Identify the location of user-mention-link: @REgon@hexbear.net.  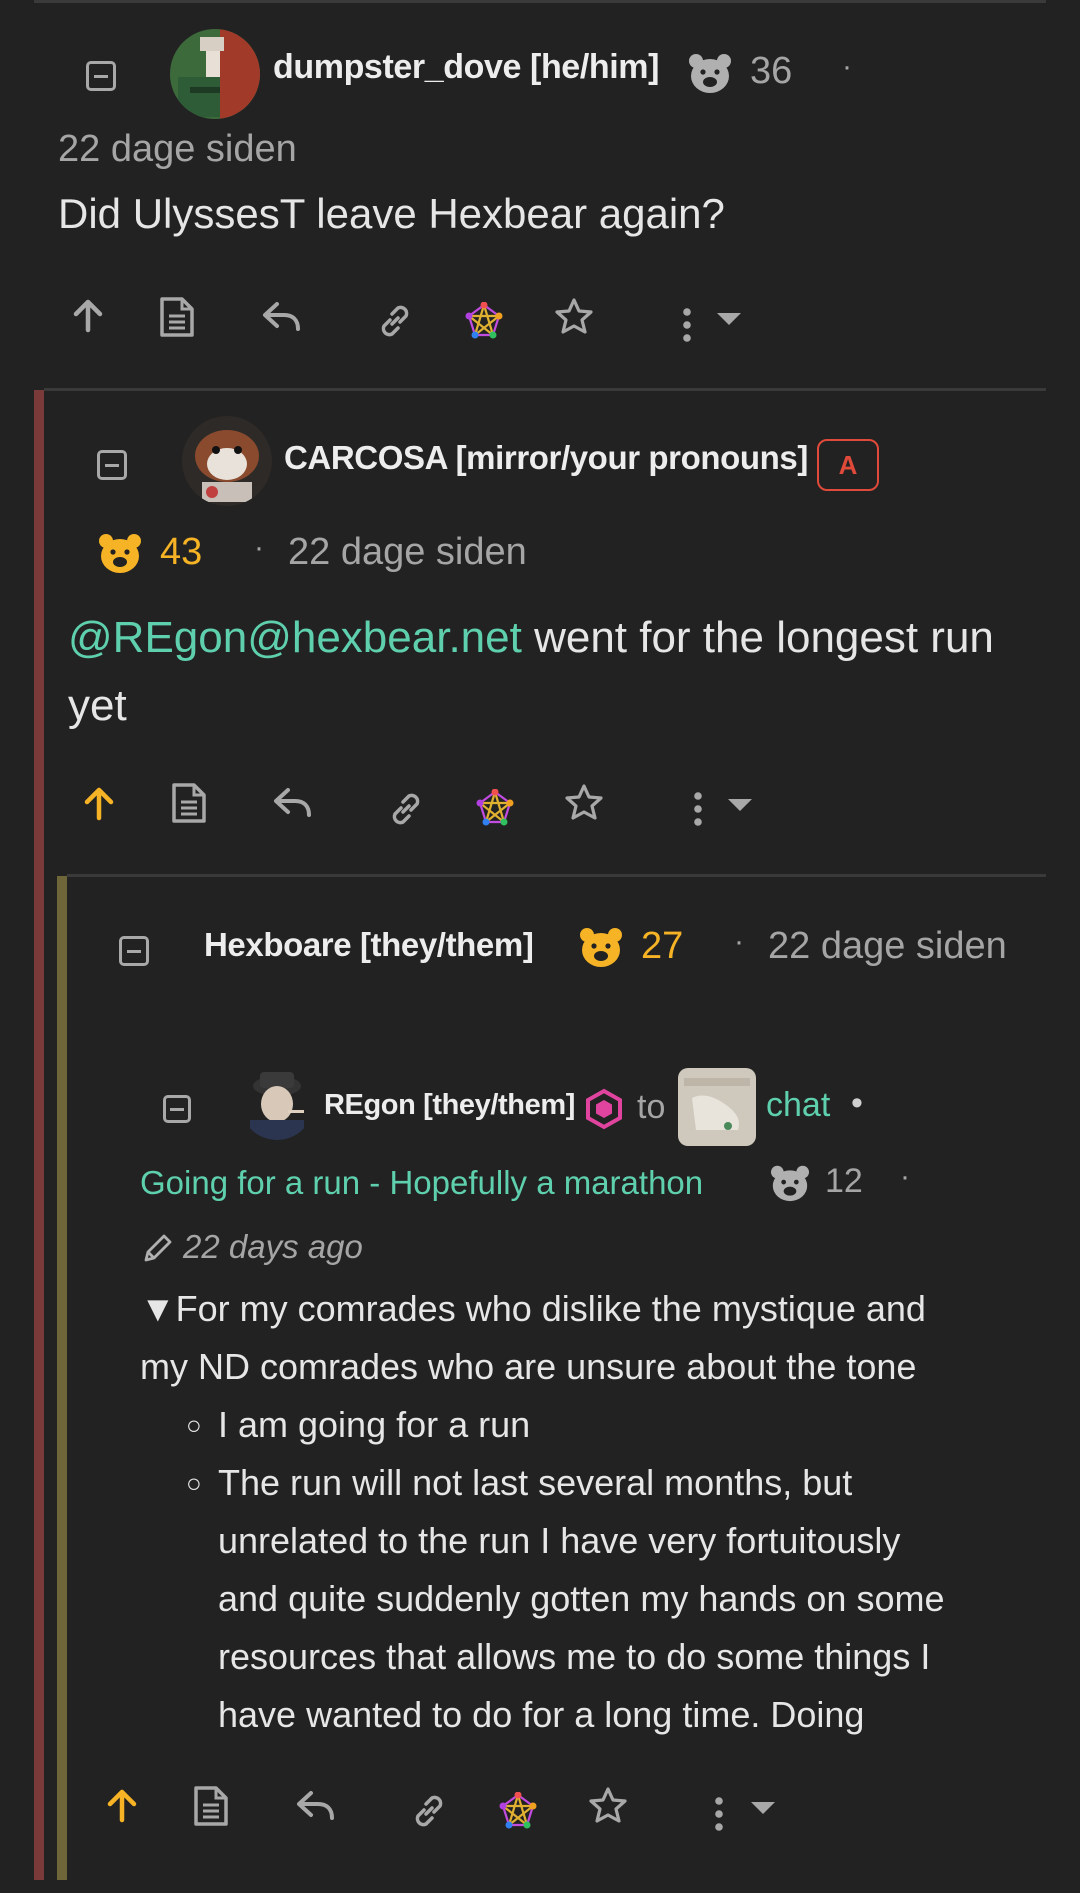
(295, 637).